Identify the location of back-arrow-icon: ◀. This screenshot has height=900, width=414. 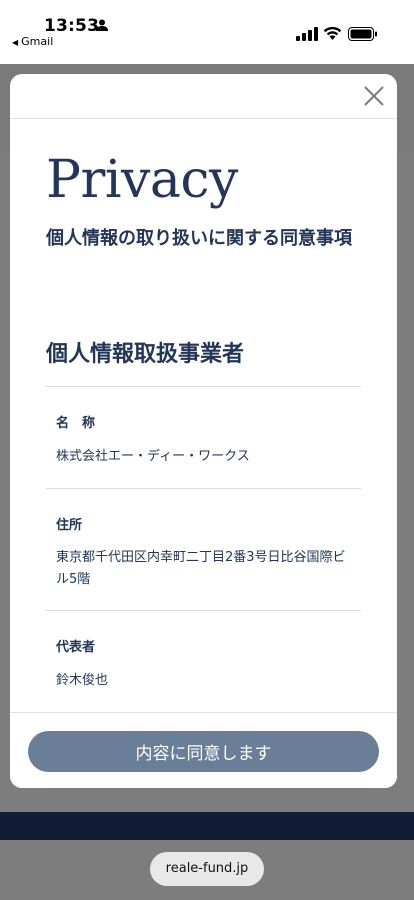
(15, 42).